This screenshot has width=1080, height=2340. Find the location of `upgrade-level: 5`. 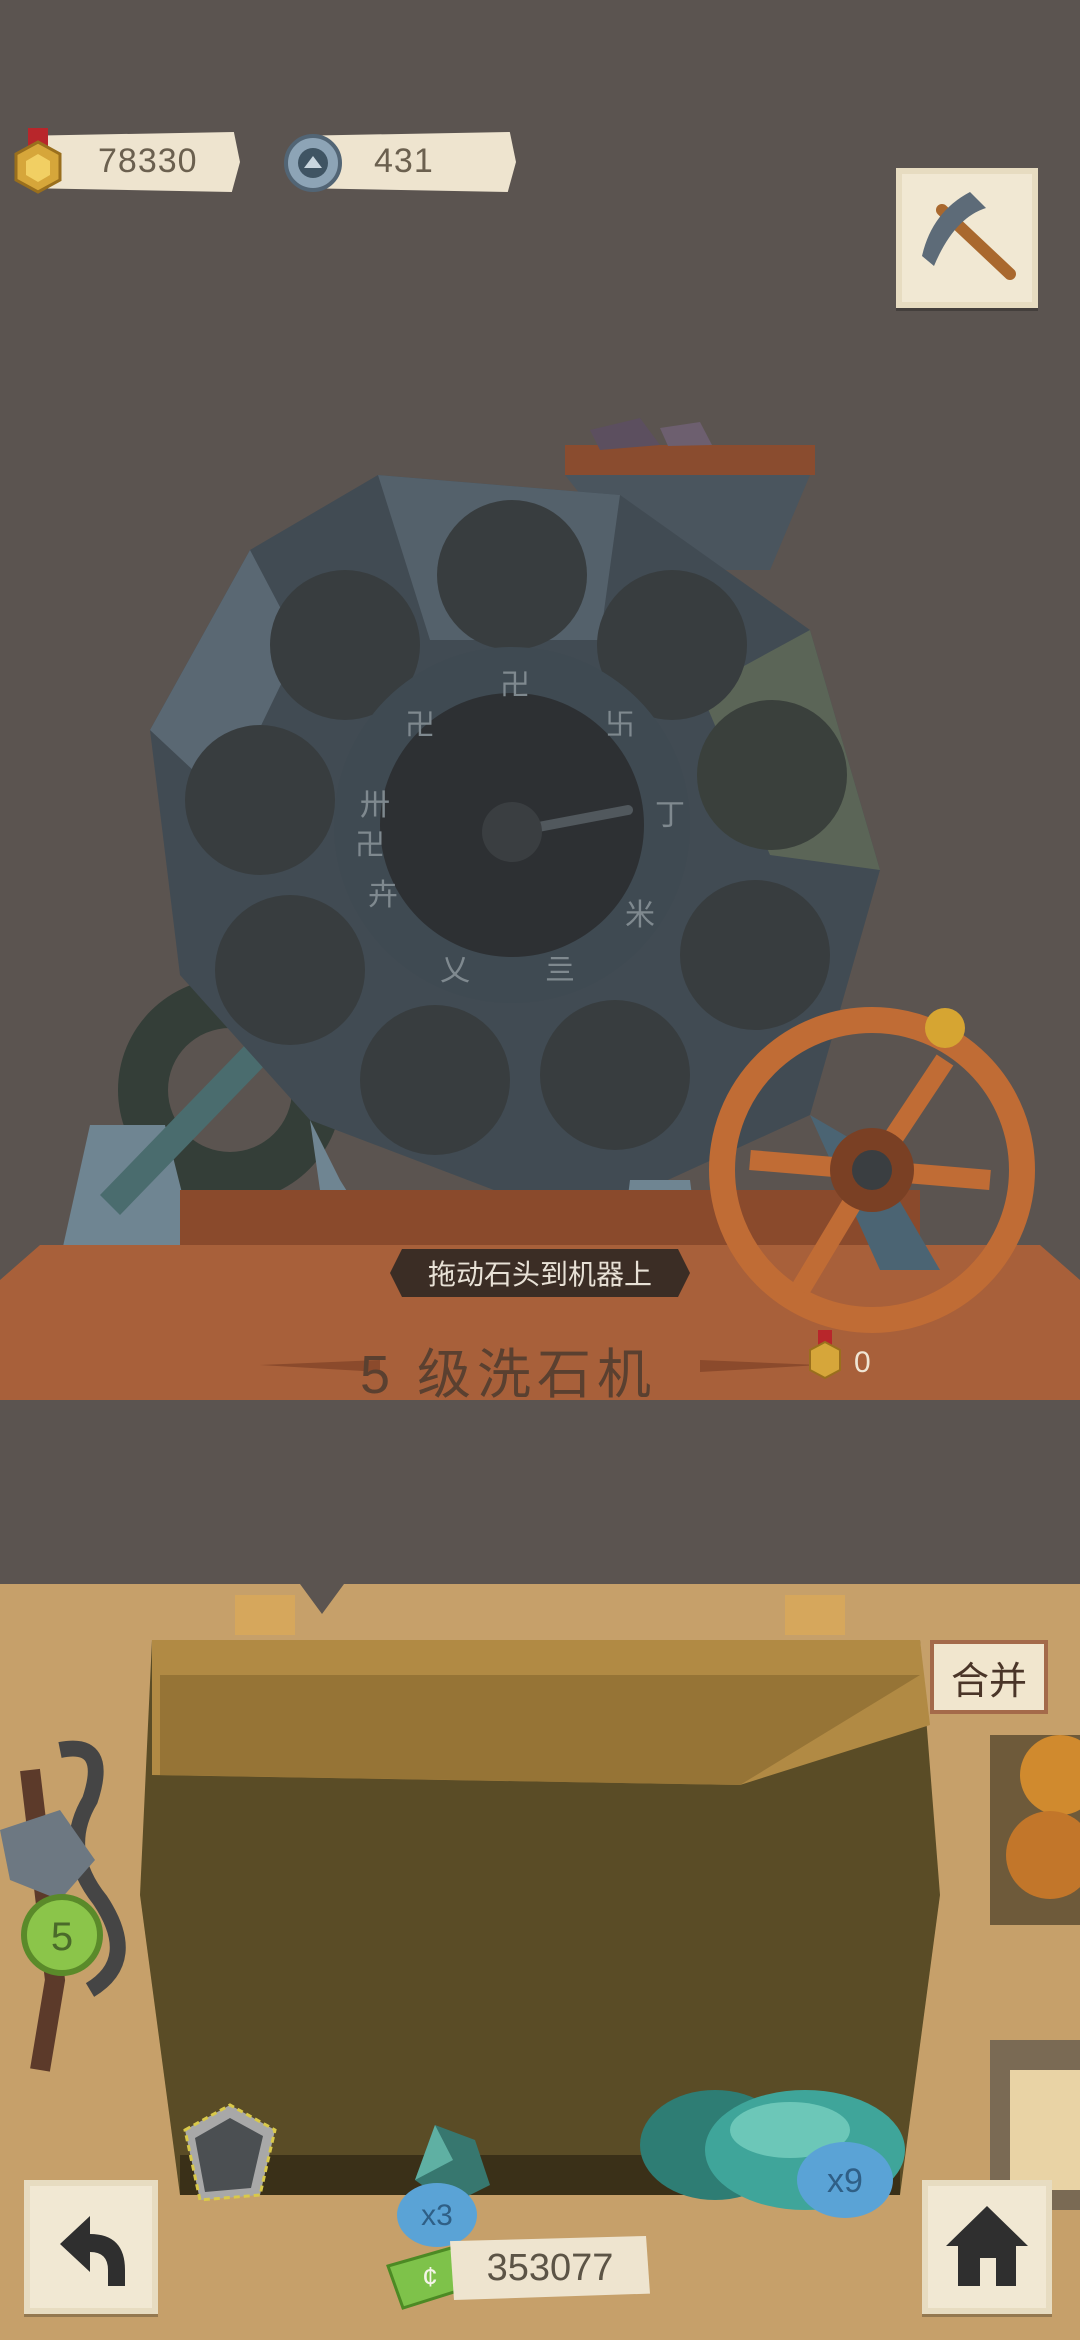

upgrade-level: 5 is located at coordinates (62, 1937).